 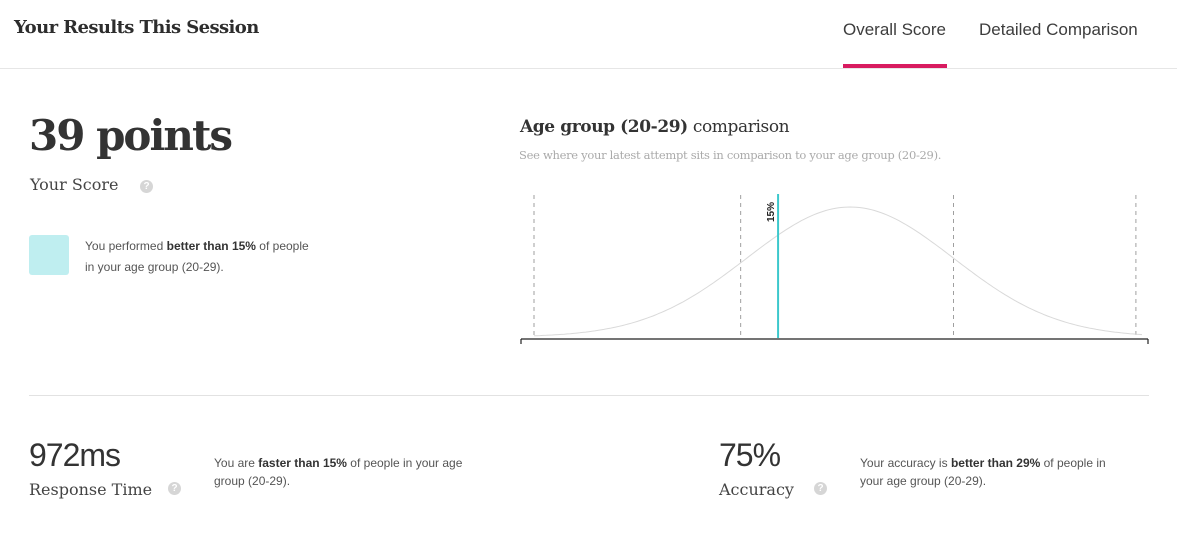 I want to click on percentile-swatch, so click(x=49, y=255).